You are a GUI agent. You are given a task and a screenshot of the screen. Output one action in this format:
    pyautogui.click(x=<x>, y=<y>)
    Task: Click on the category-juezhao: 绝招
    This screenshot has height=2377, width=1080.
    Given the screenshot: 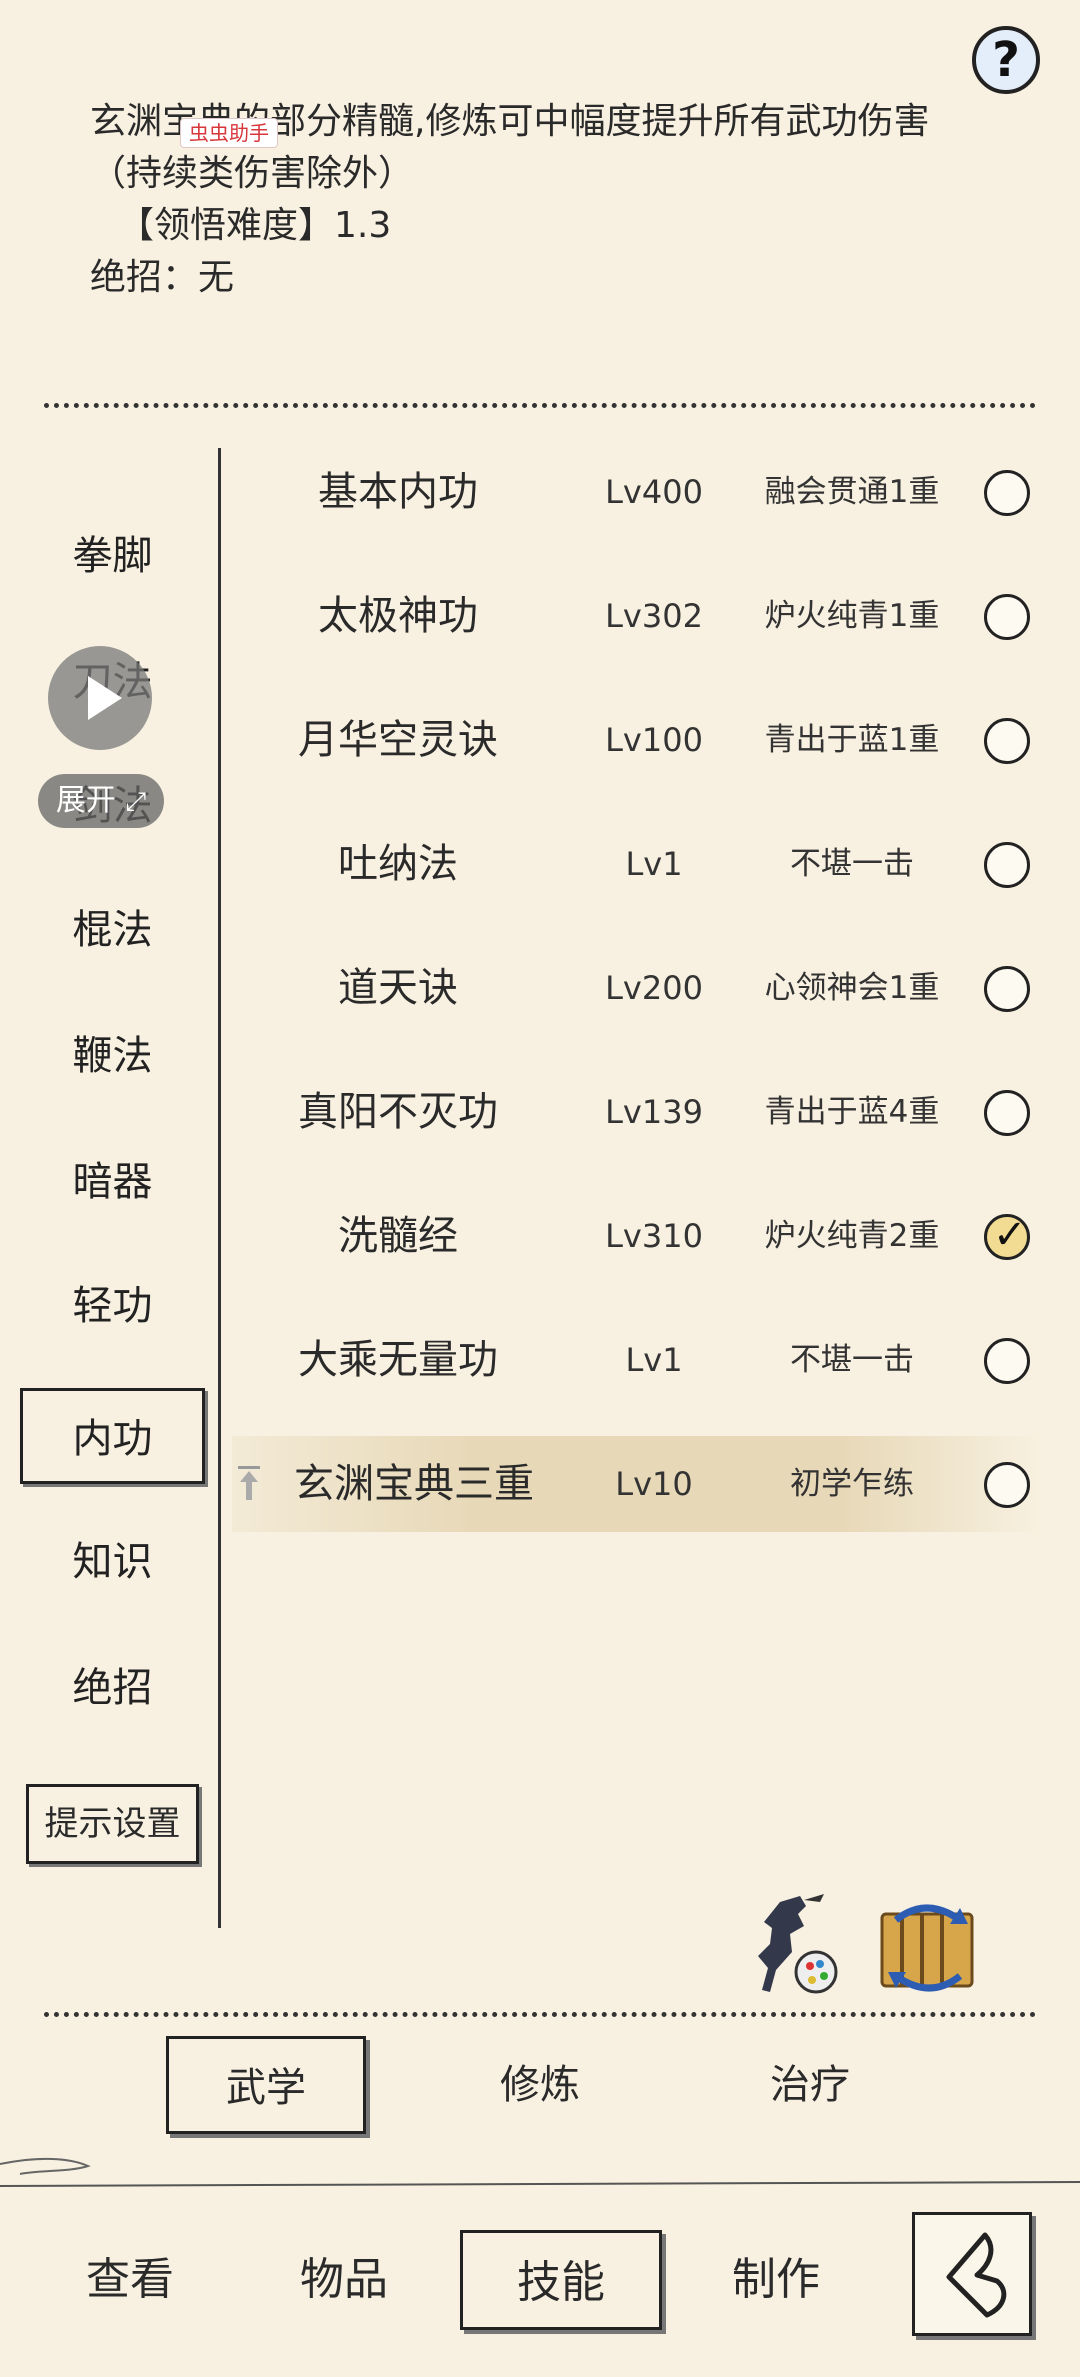 What is the action you would take?
    pyautogui.click(x=112, y=1688)
    